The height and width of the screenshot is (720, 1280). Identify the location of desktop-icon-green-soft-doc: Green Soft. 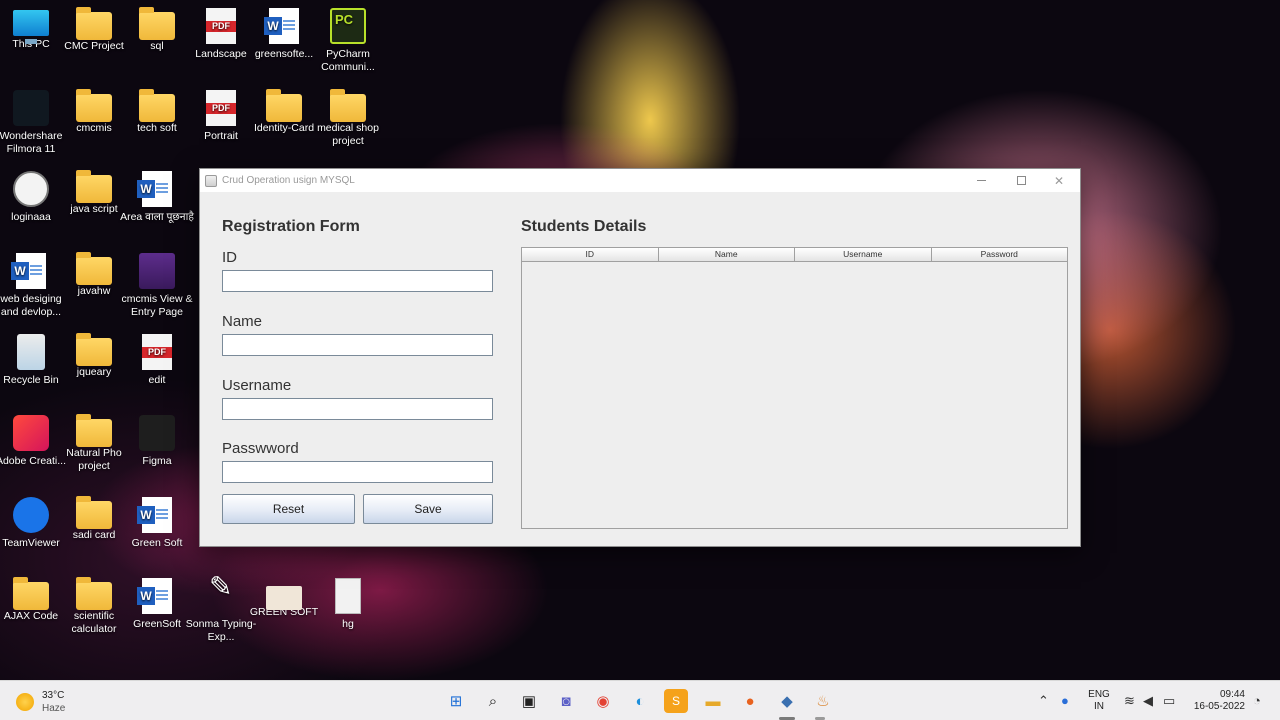
(157, 523).